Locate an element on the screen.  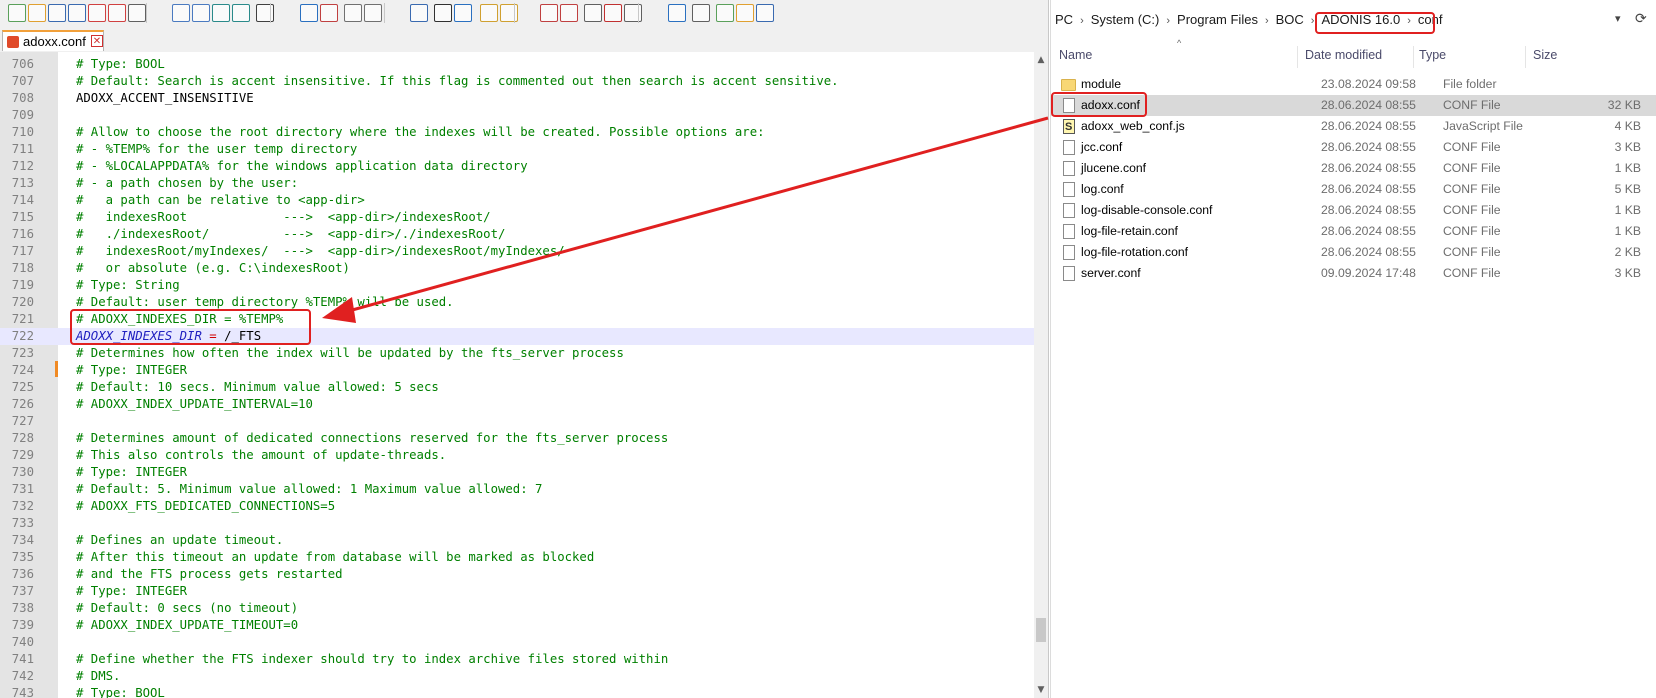
breadcrumb-item: BOC is located at coordinates (1290, 19).